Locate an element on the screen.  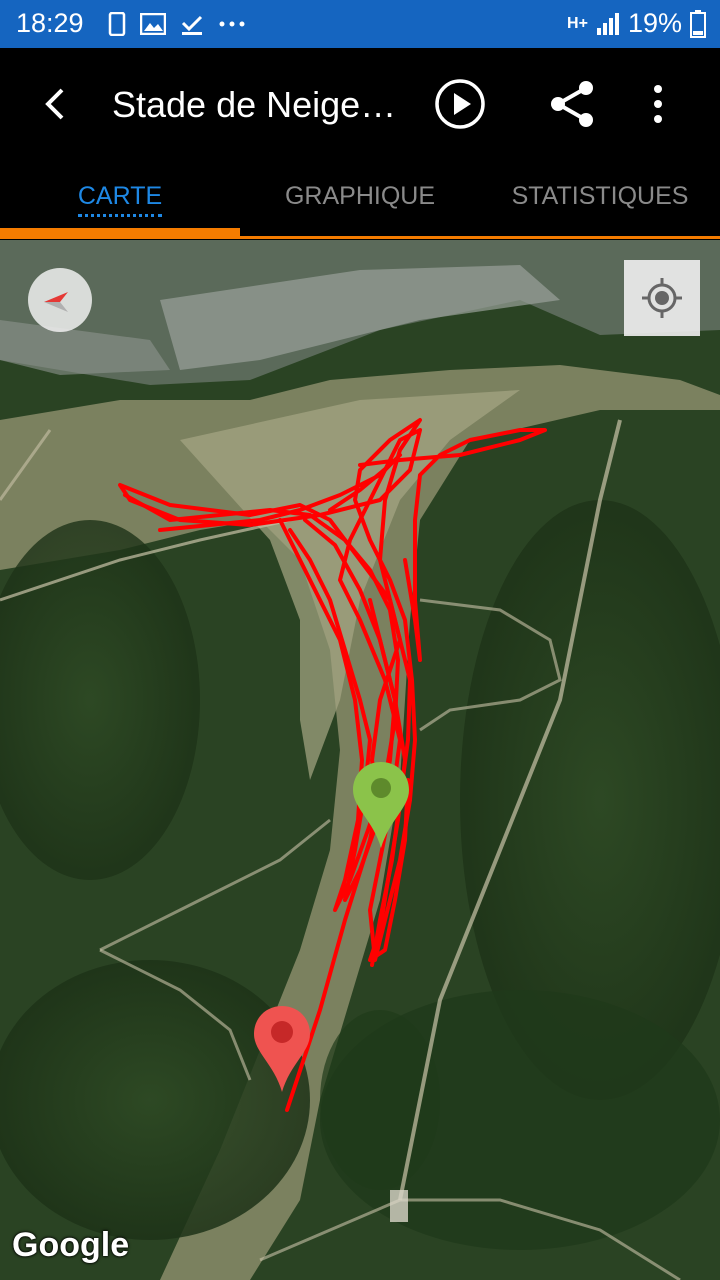
image-icon is located at coordinates (153, 24).